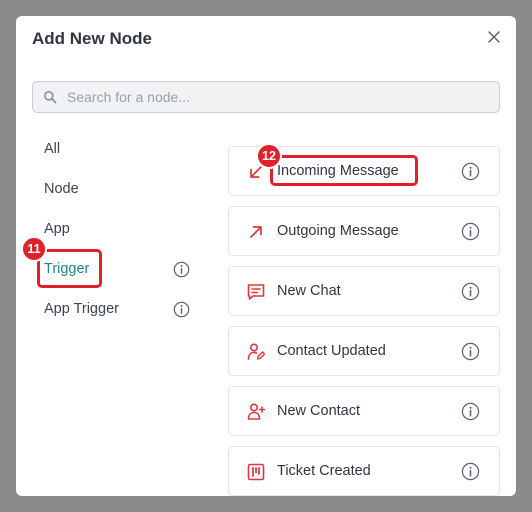 The height and width of the screenshot is (512, 532). Describe the element at coordinates (309, 291) in the screenshot. I see `node-label: New Chat` at that location.